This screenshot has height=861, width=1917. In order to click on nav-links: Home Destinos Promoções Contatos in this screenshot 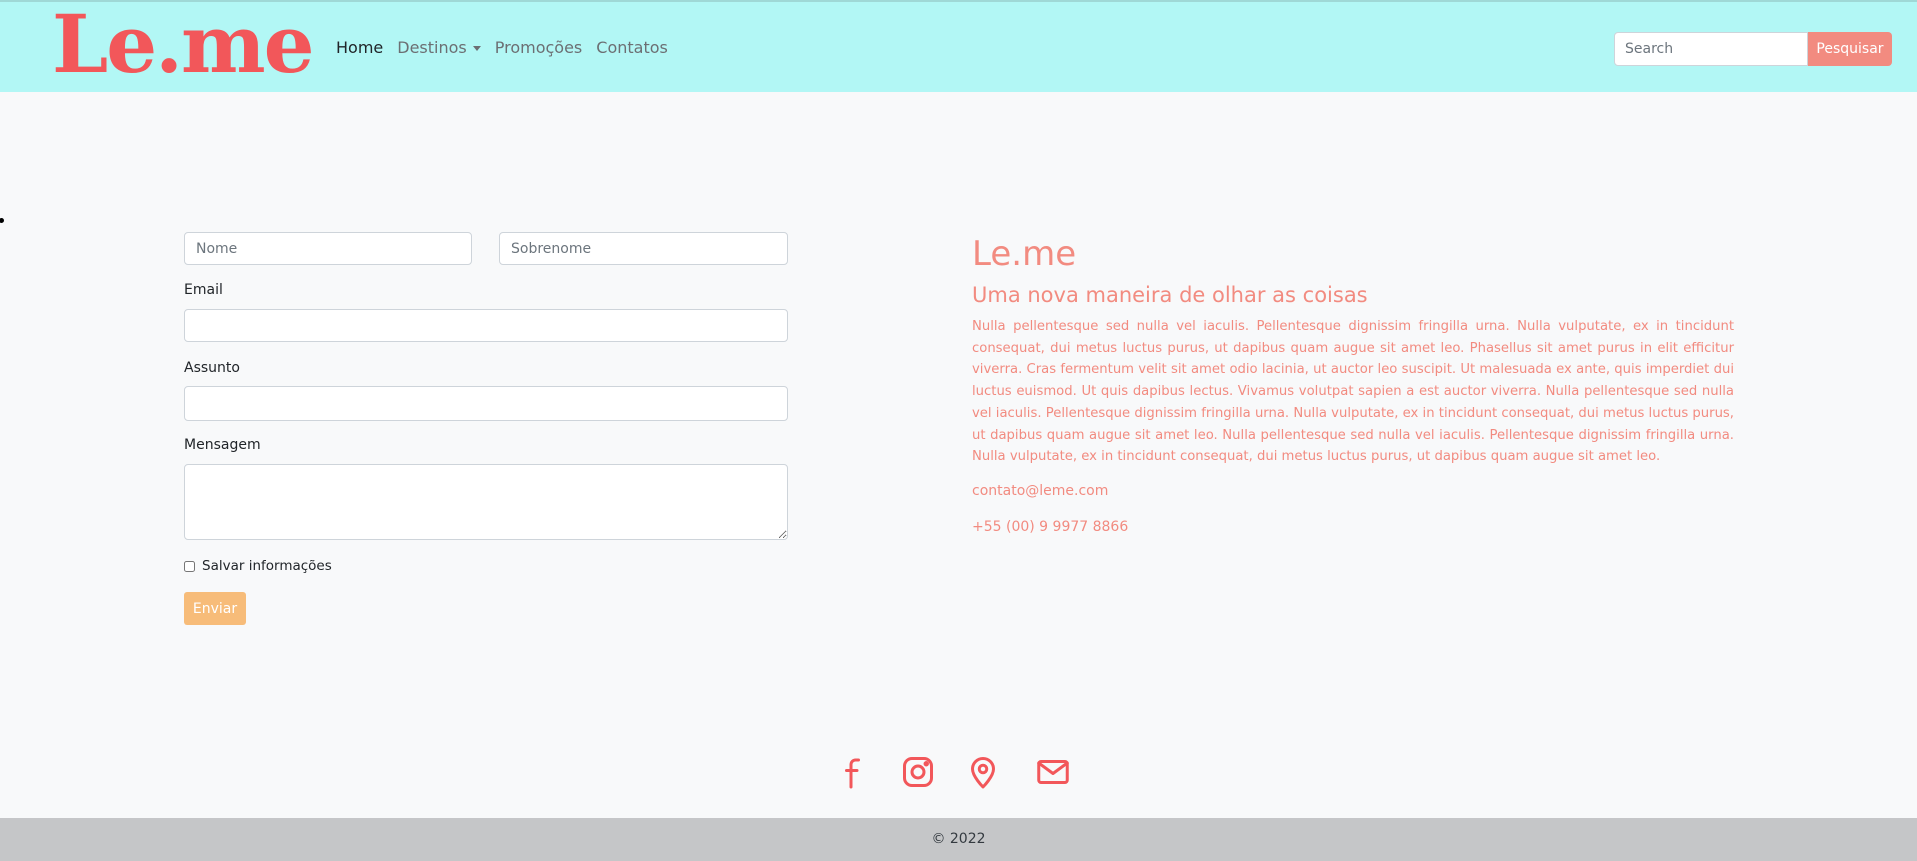, I will do `click(502, 47)`.